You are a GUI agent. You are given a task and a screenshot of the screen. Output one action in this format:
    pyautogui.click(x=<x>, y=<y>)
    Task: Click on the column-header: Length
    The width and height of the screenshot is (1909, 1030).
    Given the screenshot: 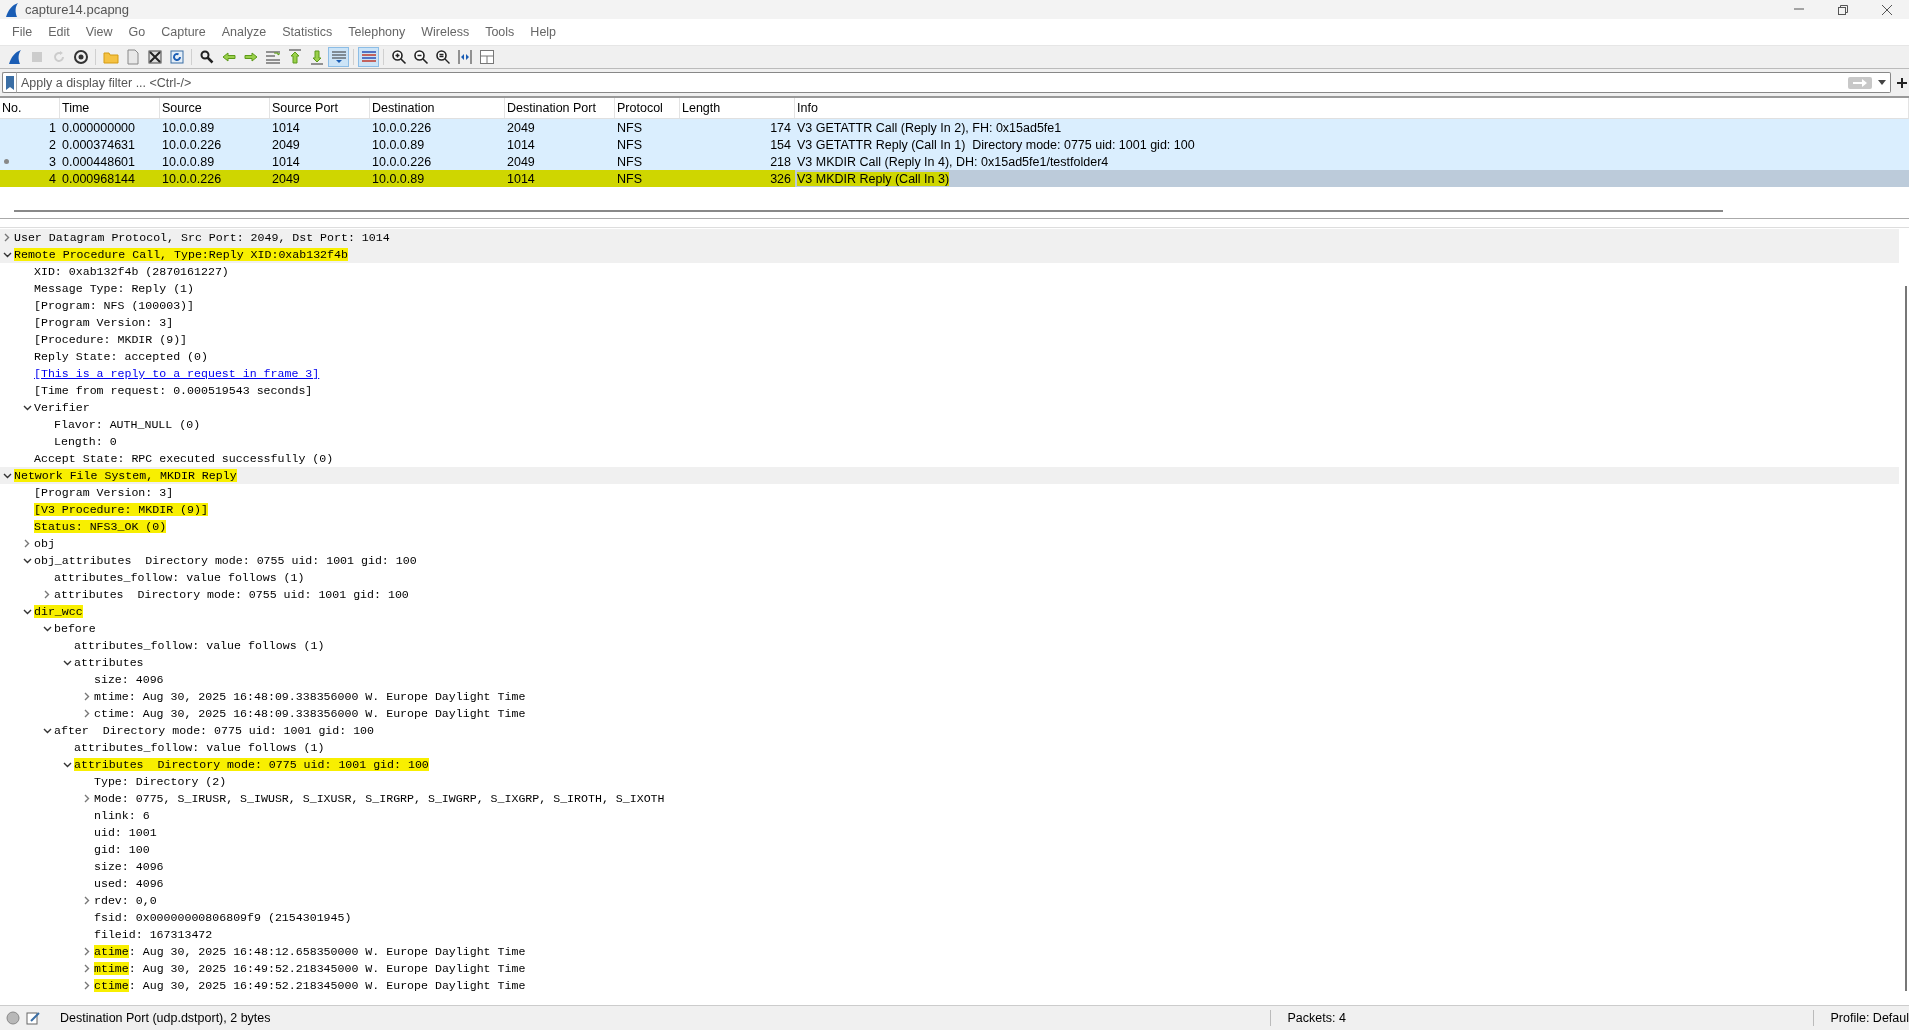 What is the action you would take?
    pyautogui.click(x=737, y=108)
    